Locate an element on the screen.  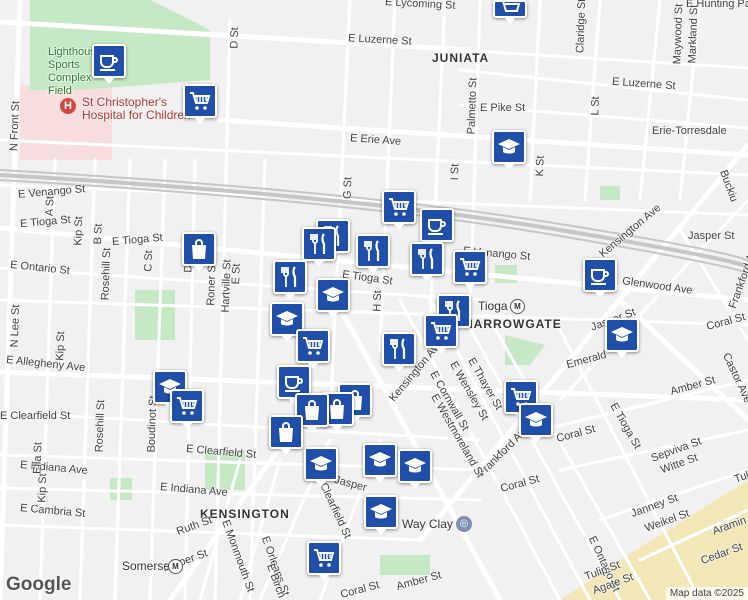
street-label: L St is located at coordinates (595, 106).